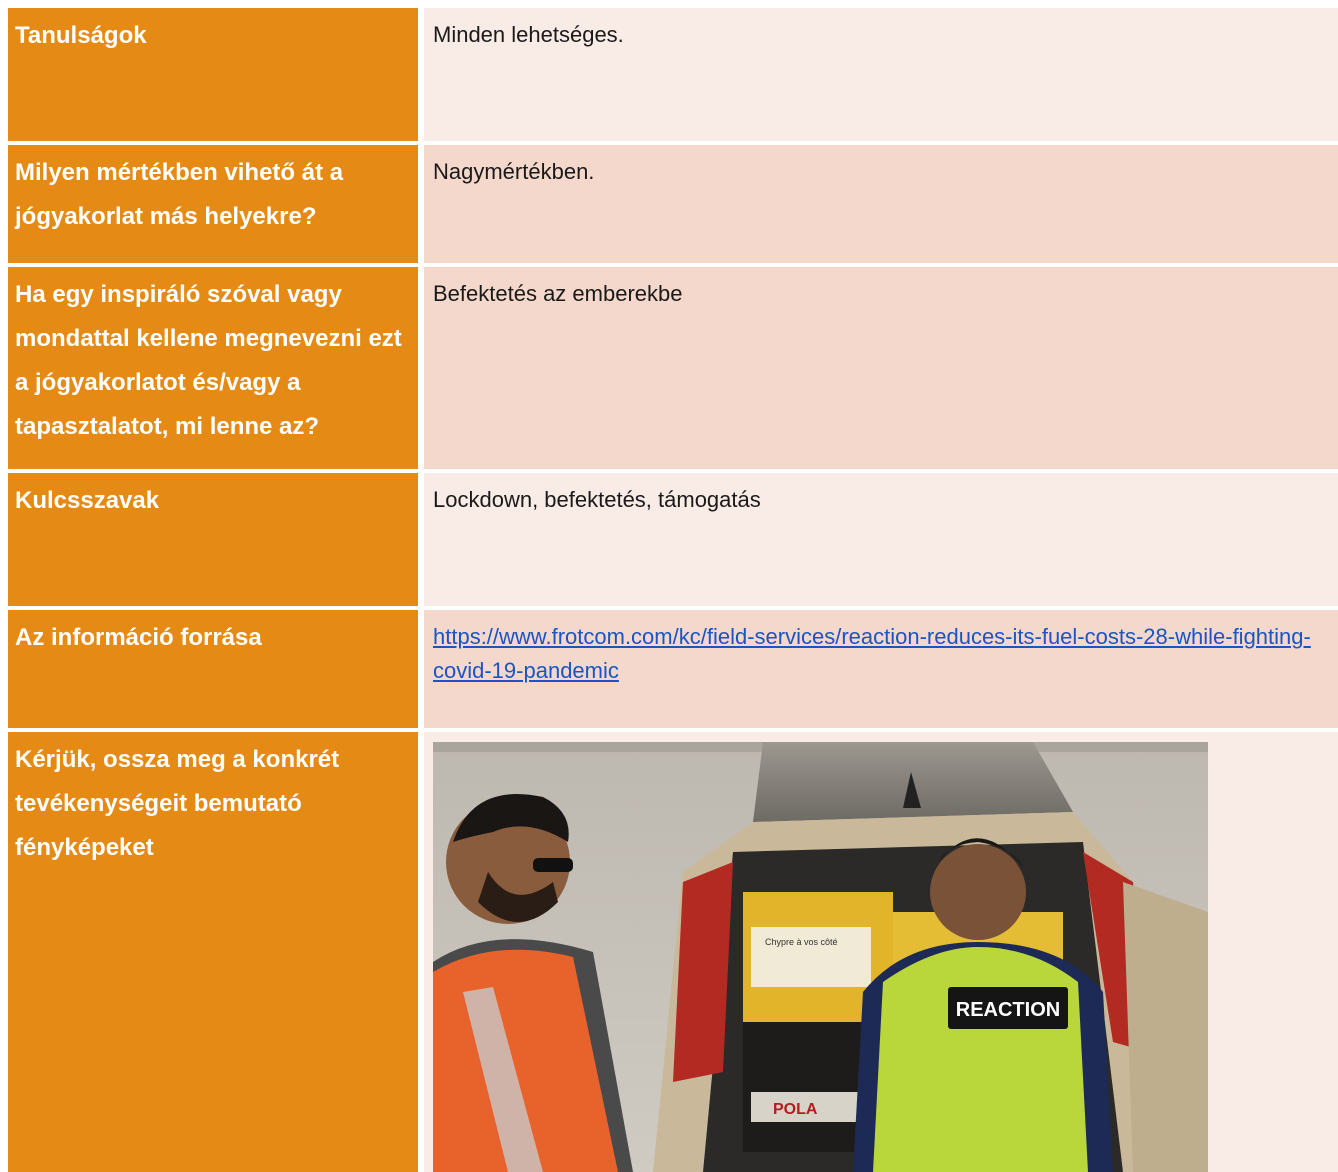 The height and width of the screenshot is (1172, 1338). I want to click on row-value-inspiring-phrase: Befektetés az emberekbe, so click(881, 368).